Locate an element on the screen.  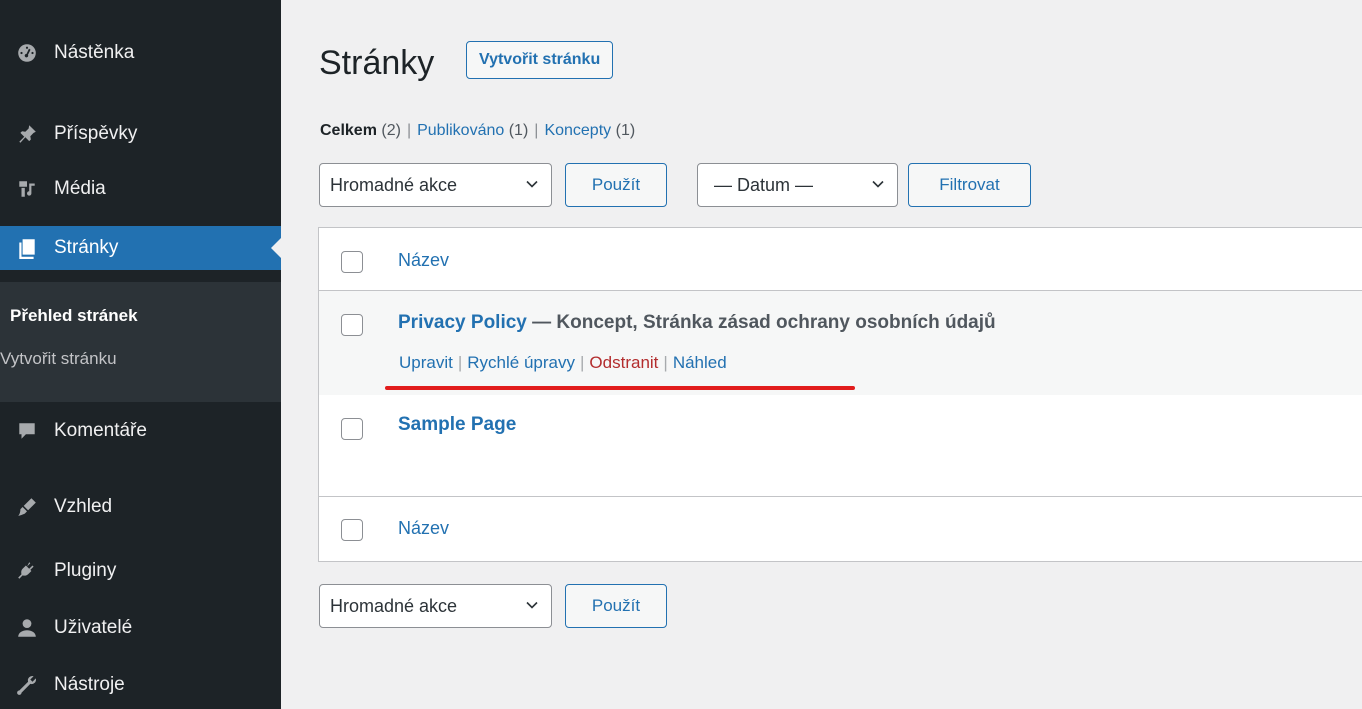
sidebar-item-label: Nástroje is located at coordinates (89, 684).